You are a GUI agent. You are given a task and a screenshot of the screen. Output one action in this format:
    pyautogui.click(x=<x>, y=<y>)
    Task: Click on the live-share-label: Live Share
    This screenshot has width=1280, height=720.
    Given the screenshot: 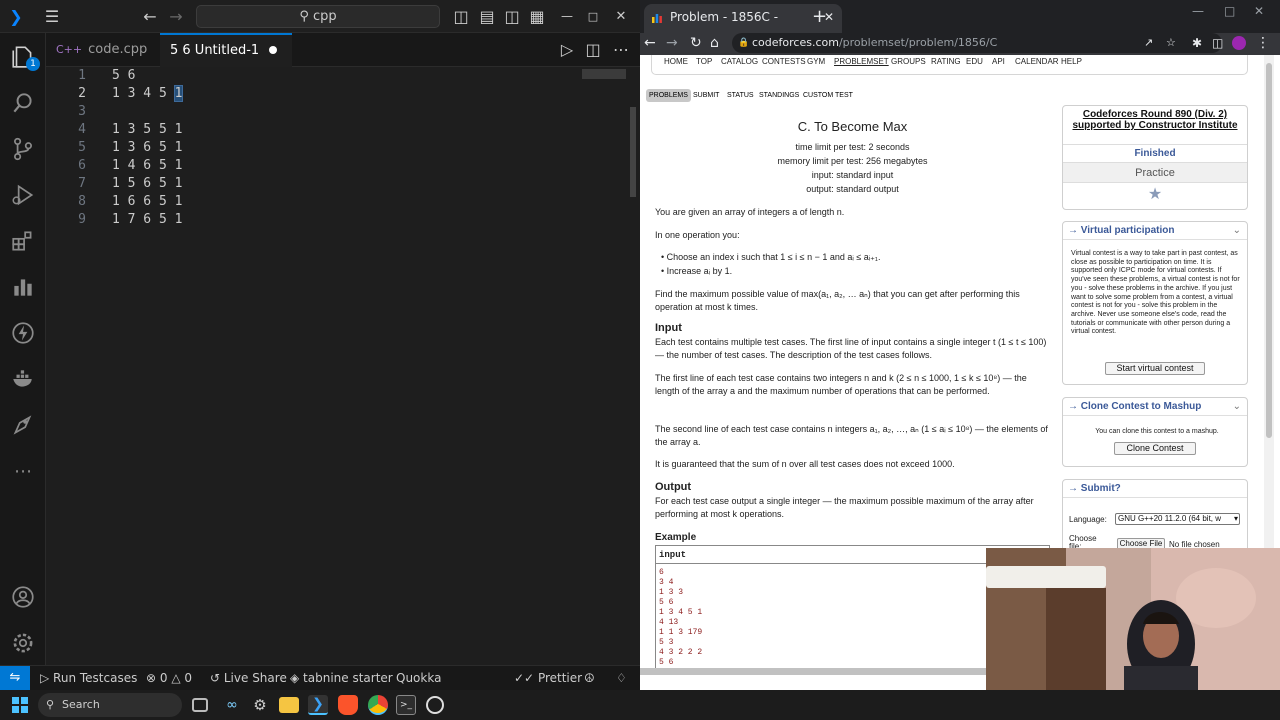 What is the action you would take?
    pyautogui.click(x=255, y=678)
    